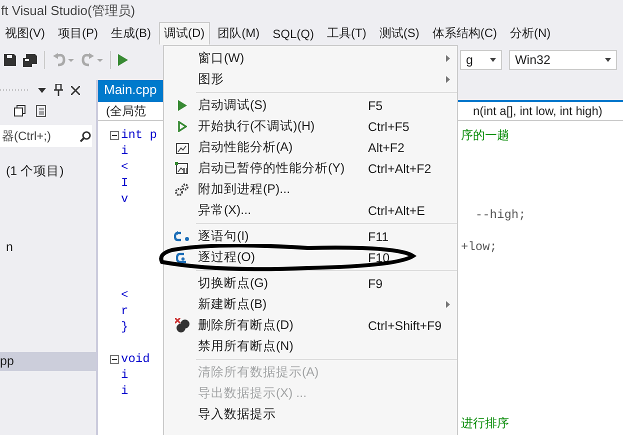 This screenshot has width=623, height=435. What do you see at coordinates (485, 135) in the screenshot?
I see `code-comment: 序的一趟` at bounding box center [485, 135].